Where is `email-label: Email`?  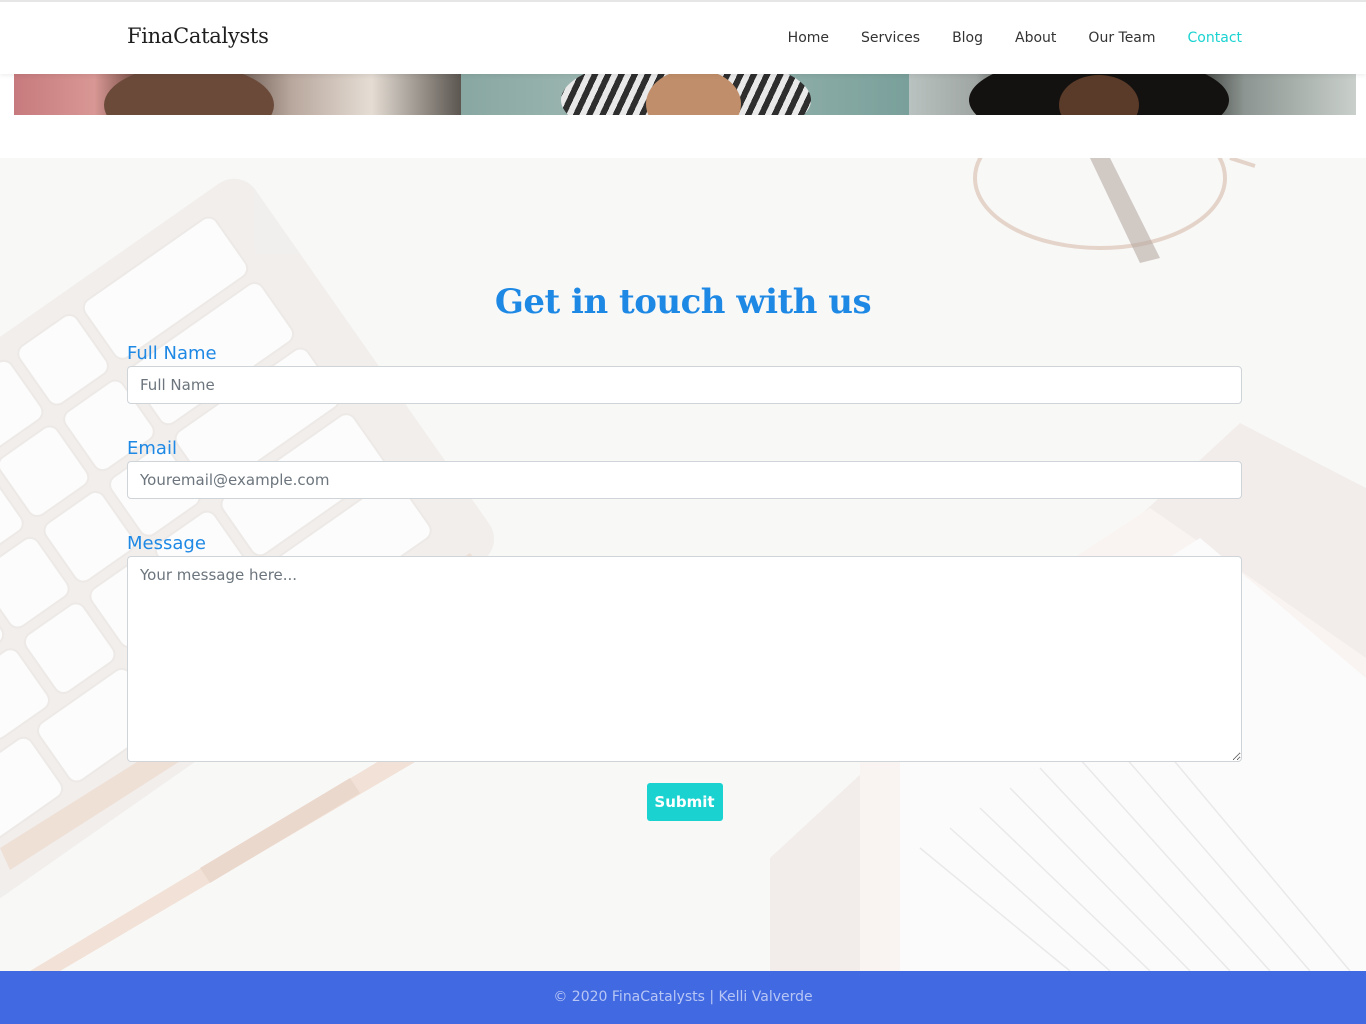
email-label: Email is located at coordinates (152, 448).